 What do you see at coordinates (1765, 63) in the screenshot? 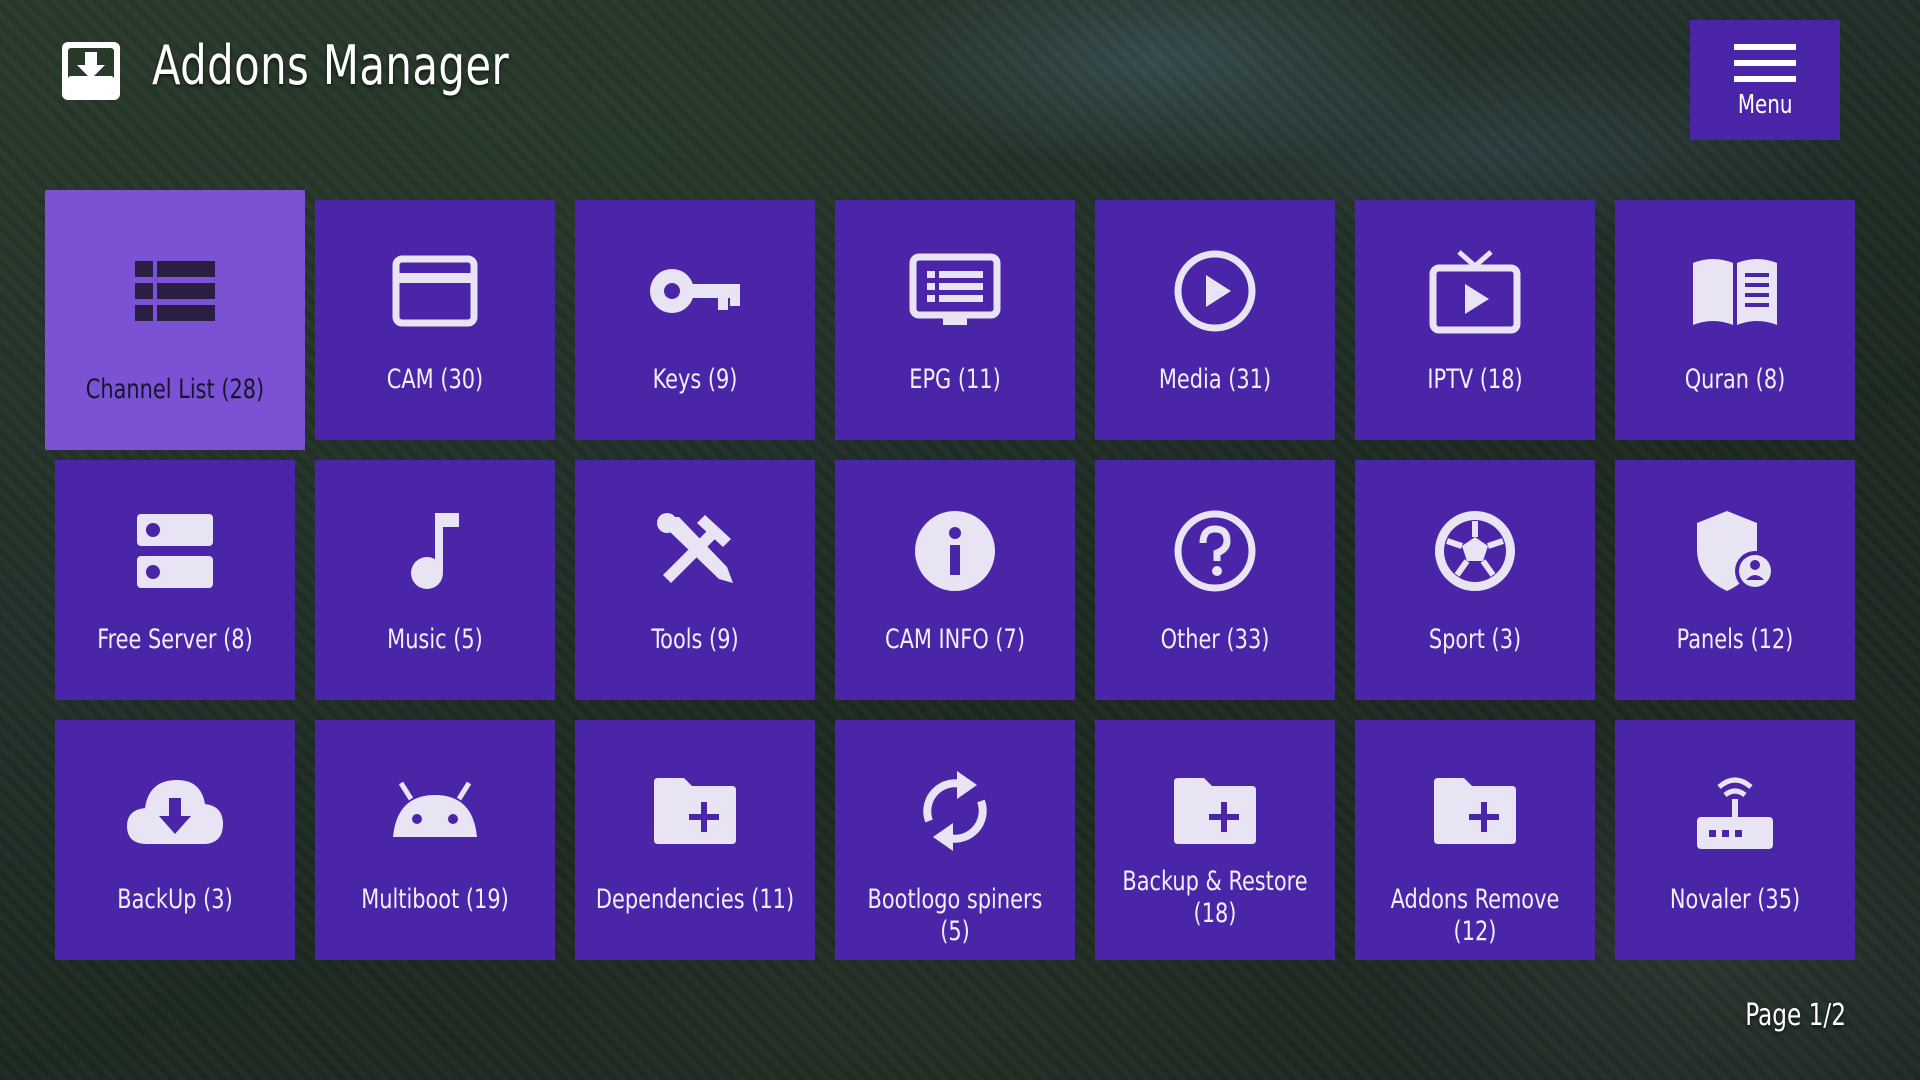
I see `hamburger-icon` at bounding box center [1765, 63].